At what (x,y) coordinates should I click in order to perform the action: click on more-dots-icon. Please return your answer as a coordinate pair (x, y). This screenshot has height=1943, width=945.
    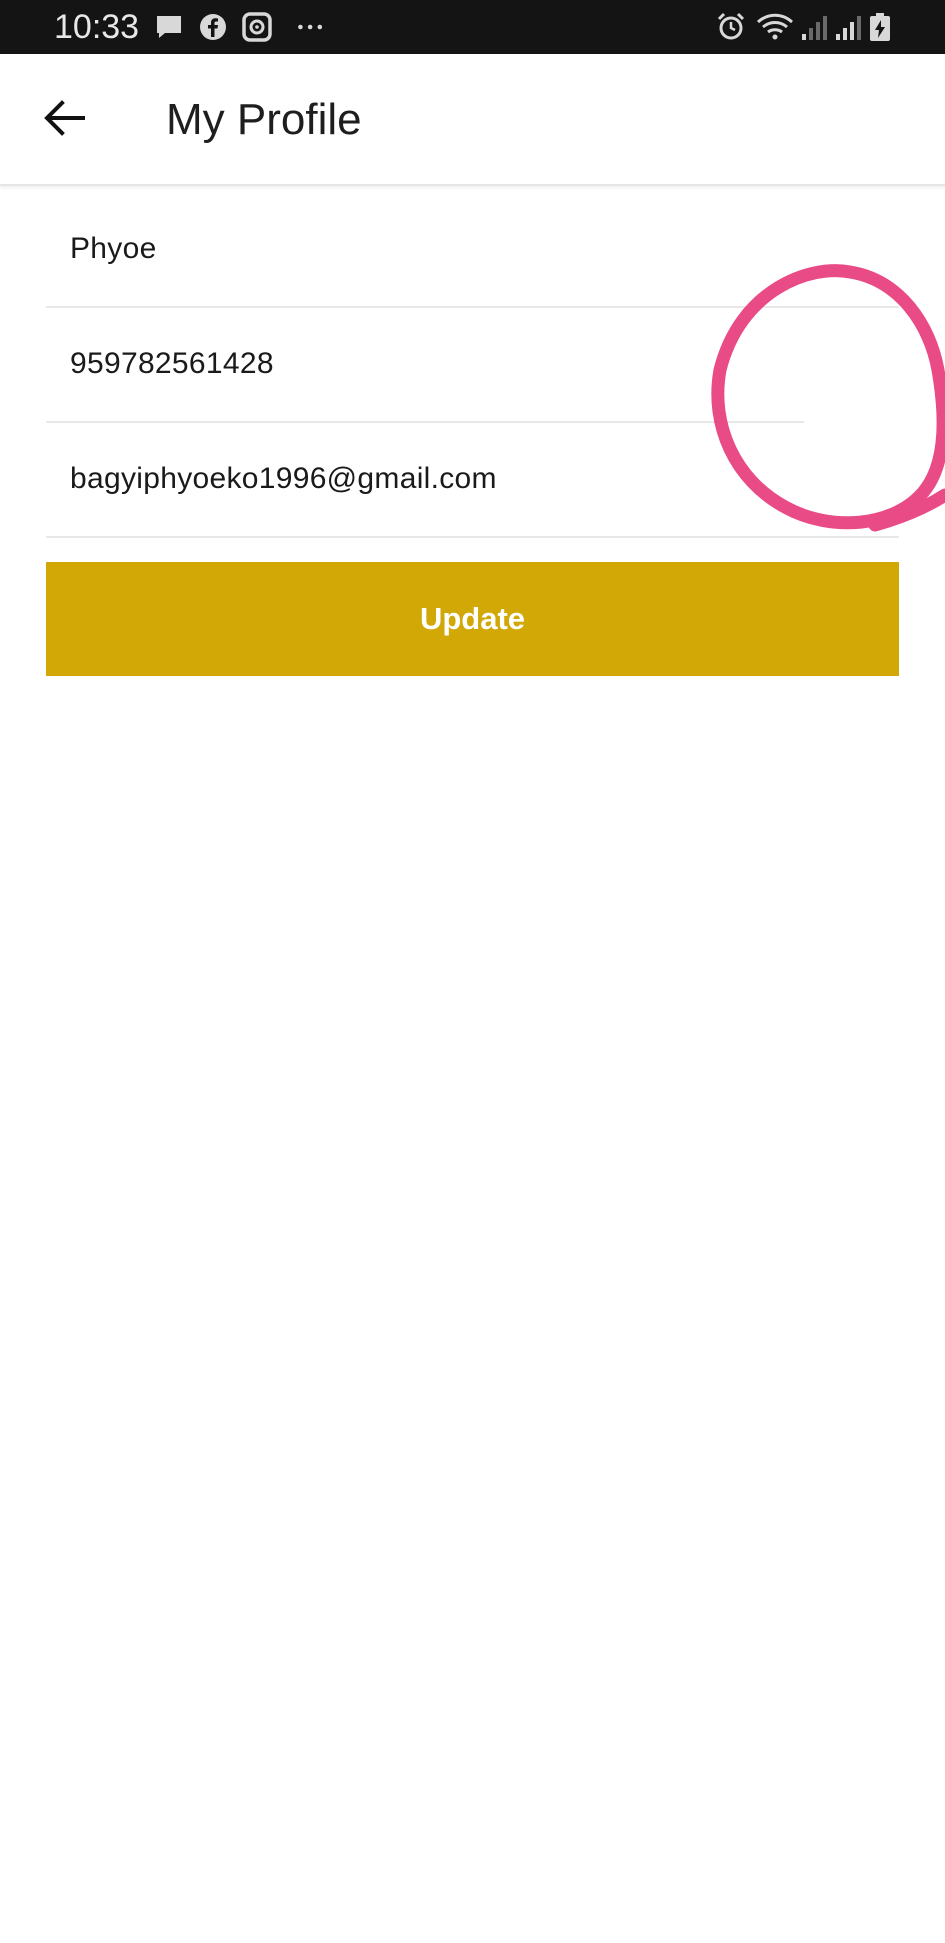
    Looking at the image, I should click on (310, 27).